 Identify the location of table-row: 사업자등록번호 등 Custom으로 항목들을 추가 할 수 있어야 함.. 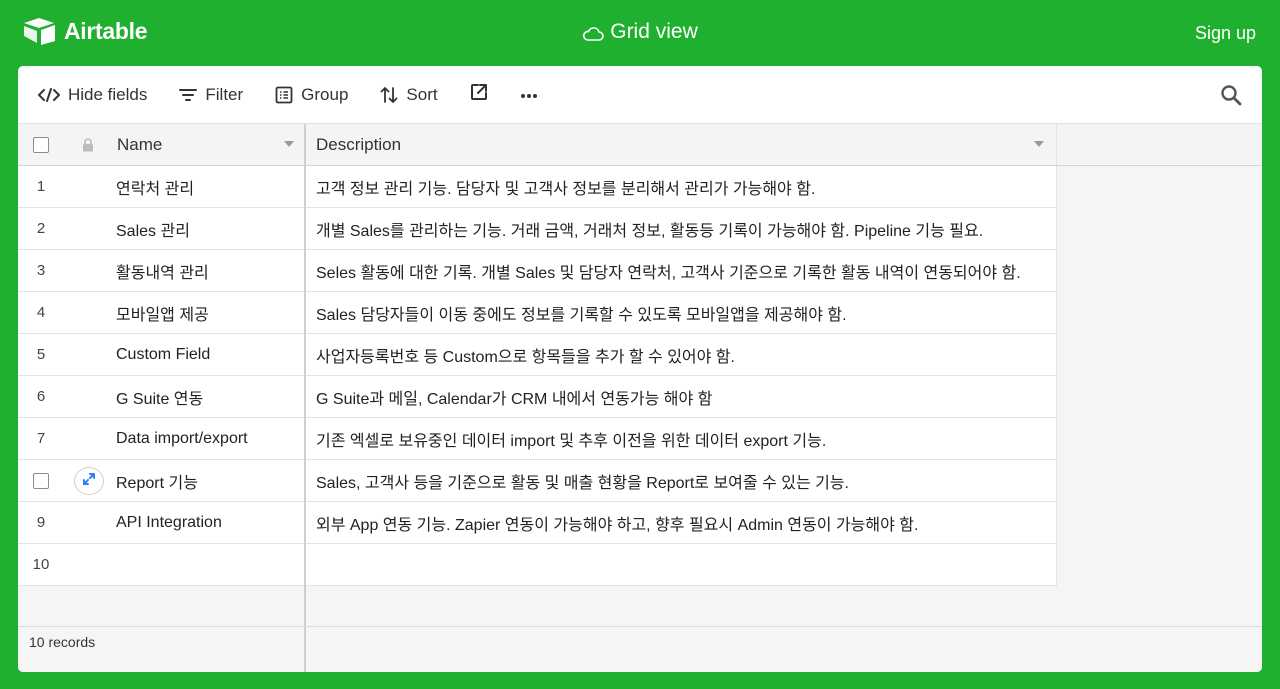
(681, 355).